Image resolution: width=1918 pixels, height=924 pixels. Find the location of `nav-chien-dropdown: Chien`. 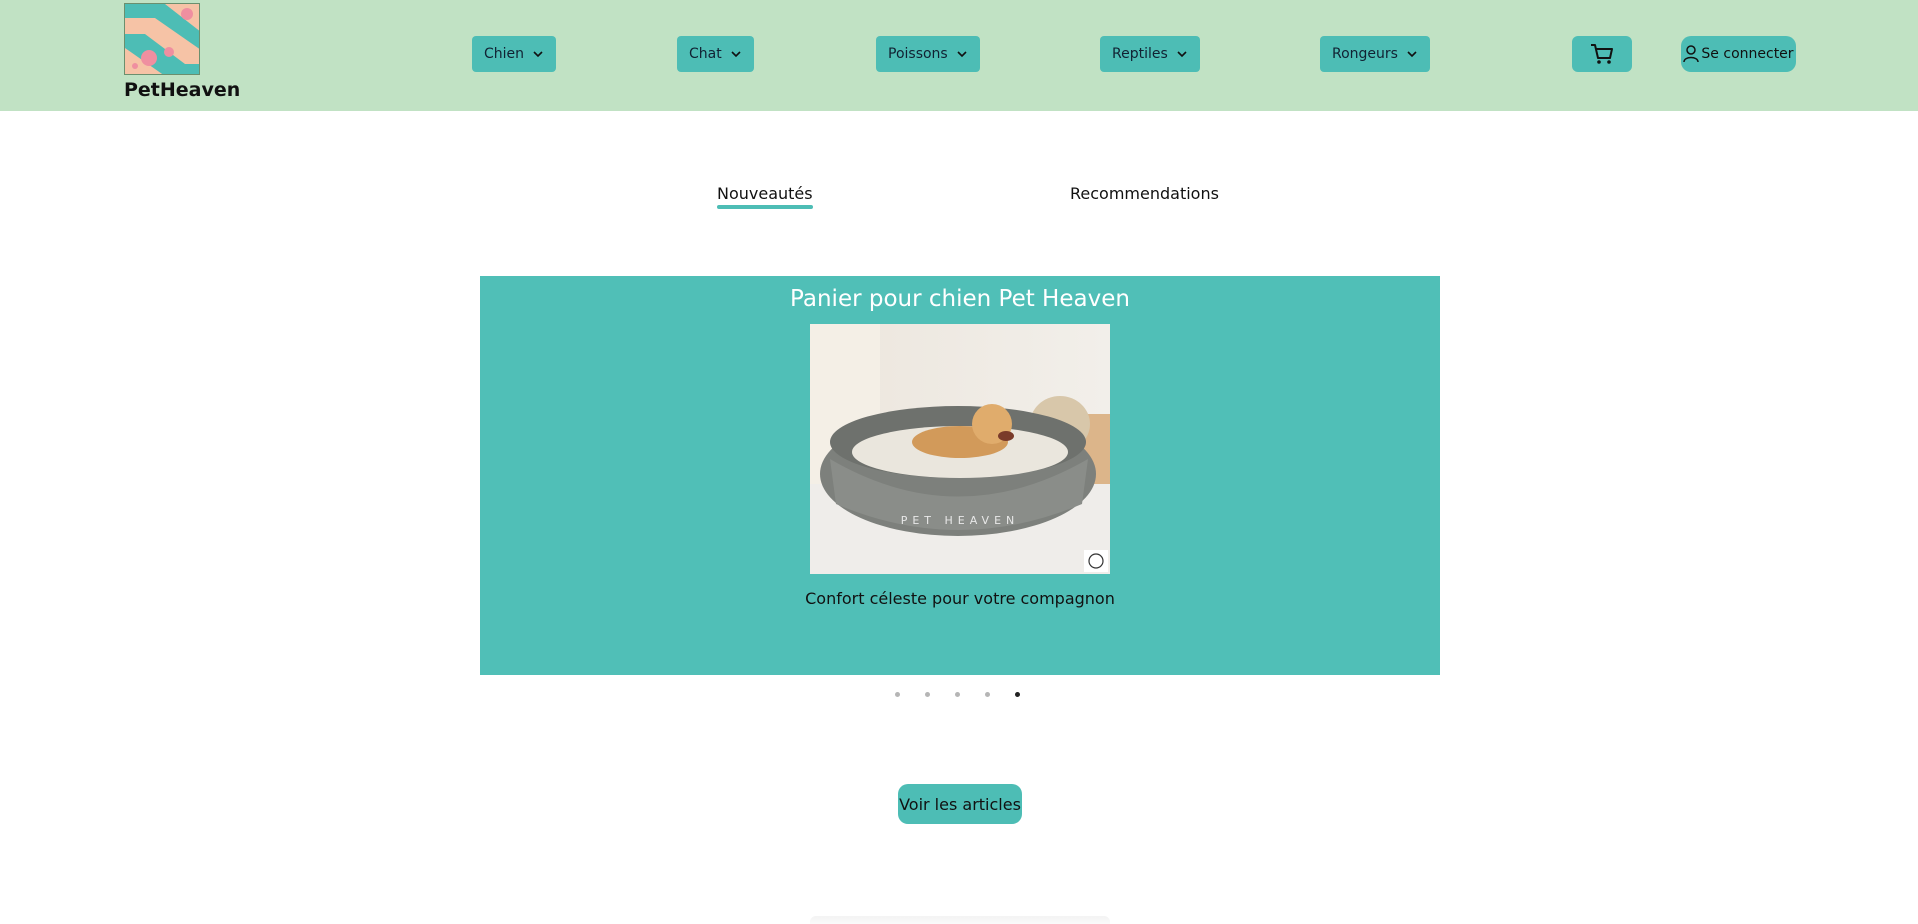

nav-chien-dropdown: Chien is located at coordinates (514, 54).